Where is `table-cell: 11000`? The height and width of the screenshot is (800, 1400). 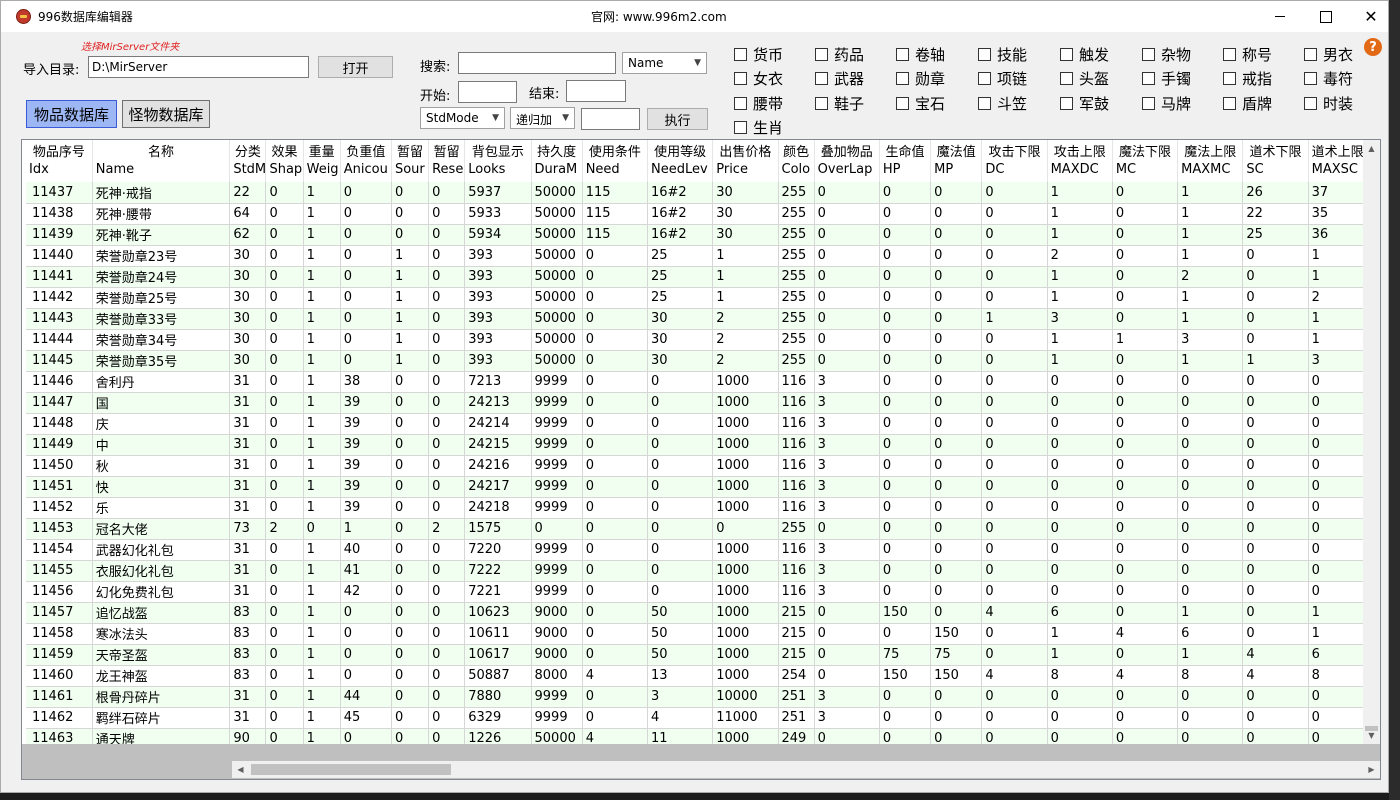 table-cell: 11000 is located at coordinates (745, 718).